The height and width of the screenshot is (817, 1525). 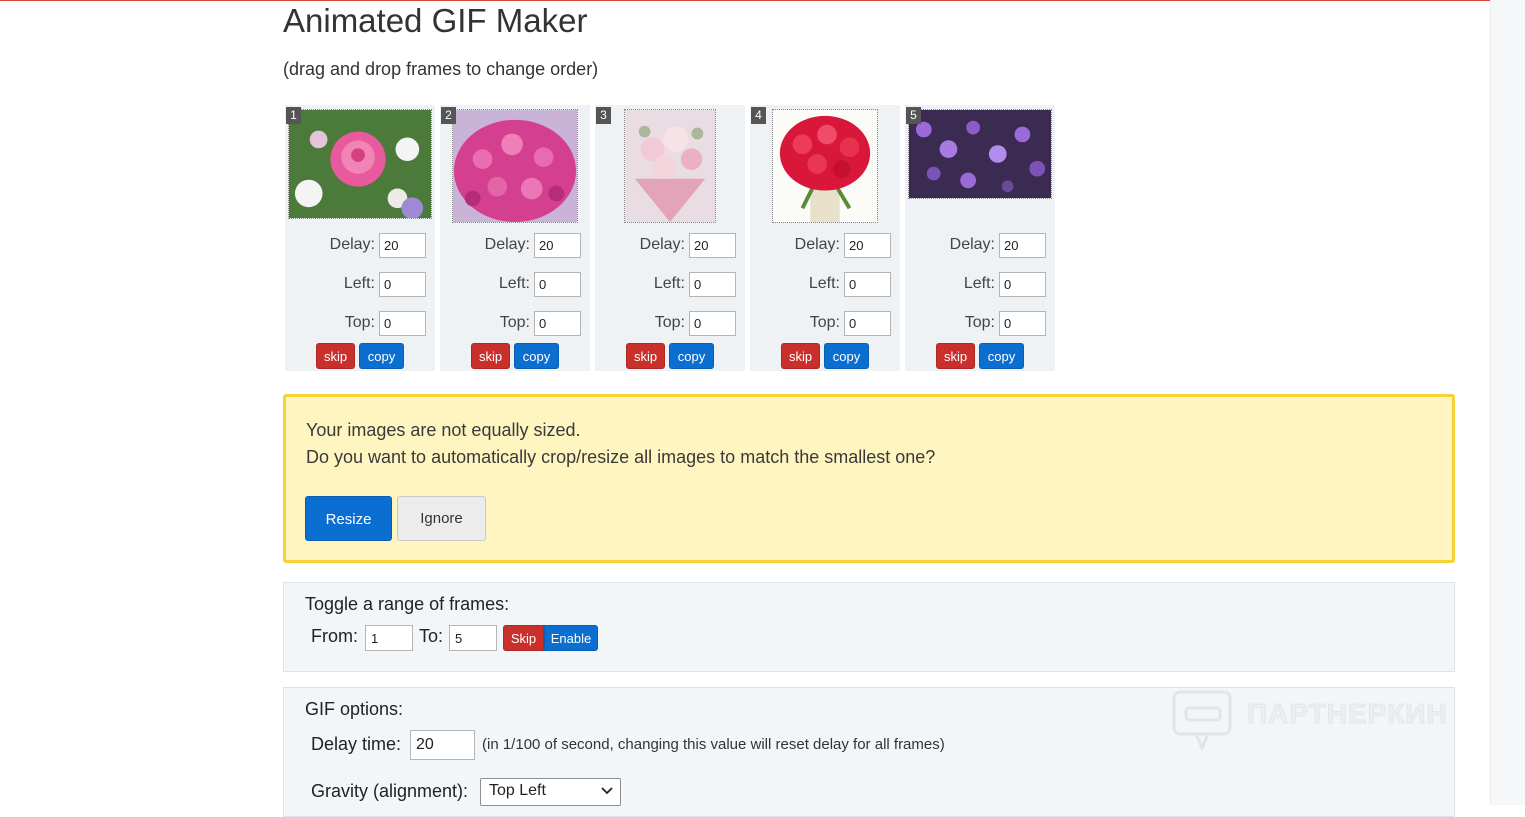 What do you see at coordinates (571, 638) in the screenshot?
I see `range-enable-button: Enable` at bounding box center [571, 638].